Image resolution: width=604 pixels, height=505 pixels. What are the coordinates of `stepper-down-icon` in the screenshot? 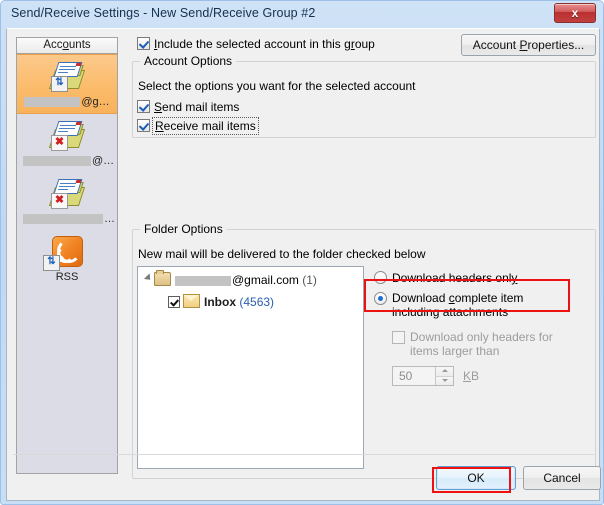 It's located at (444, 380).